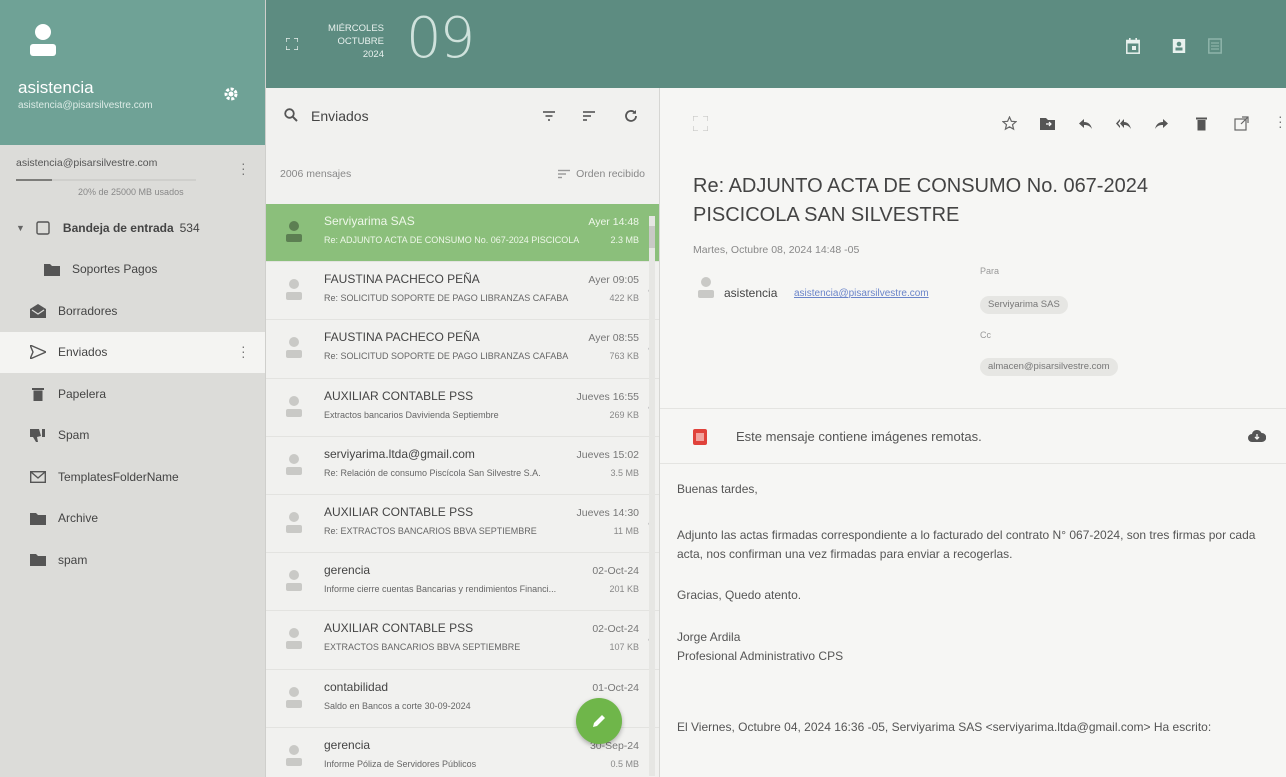 The height and width of the screenshot is (777, 1286). What do you see at coordinates (751, 293) in the screenshot?
I see `email-from-name: asistencia` at bounding box center [751, 293].